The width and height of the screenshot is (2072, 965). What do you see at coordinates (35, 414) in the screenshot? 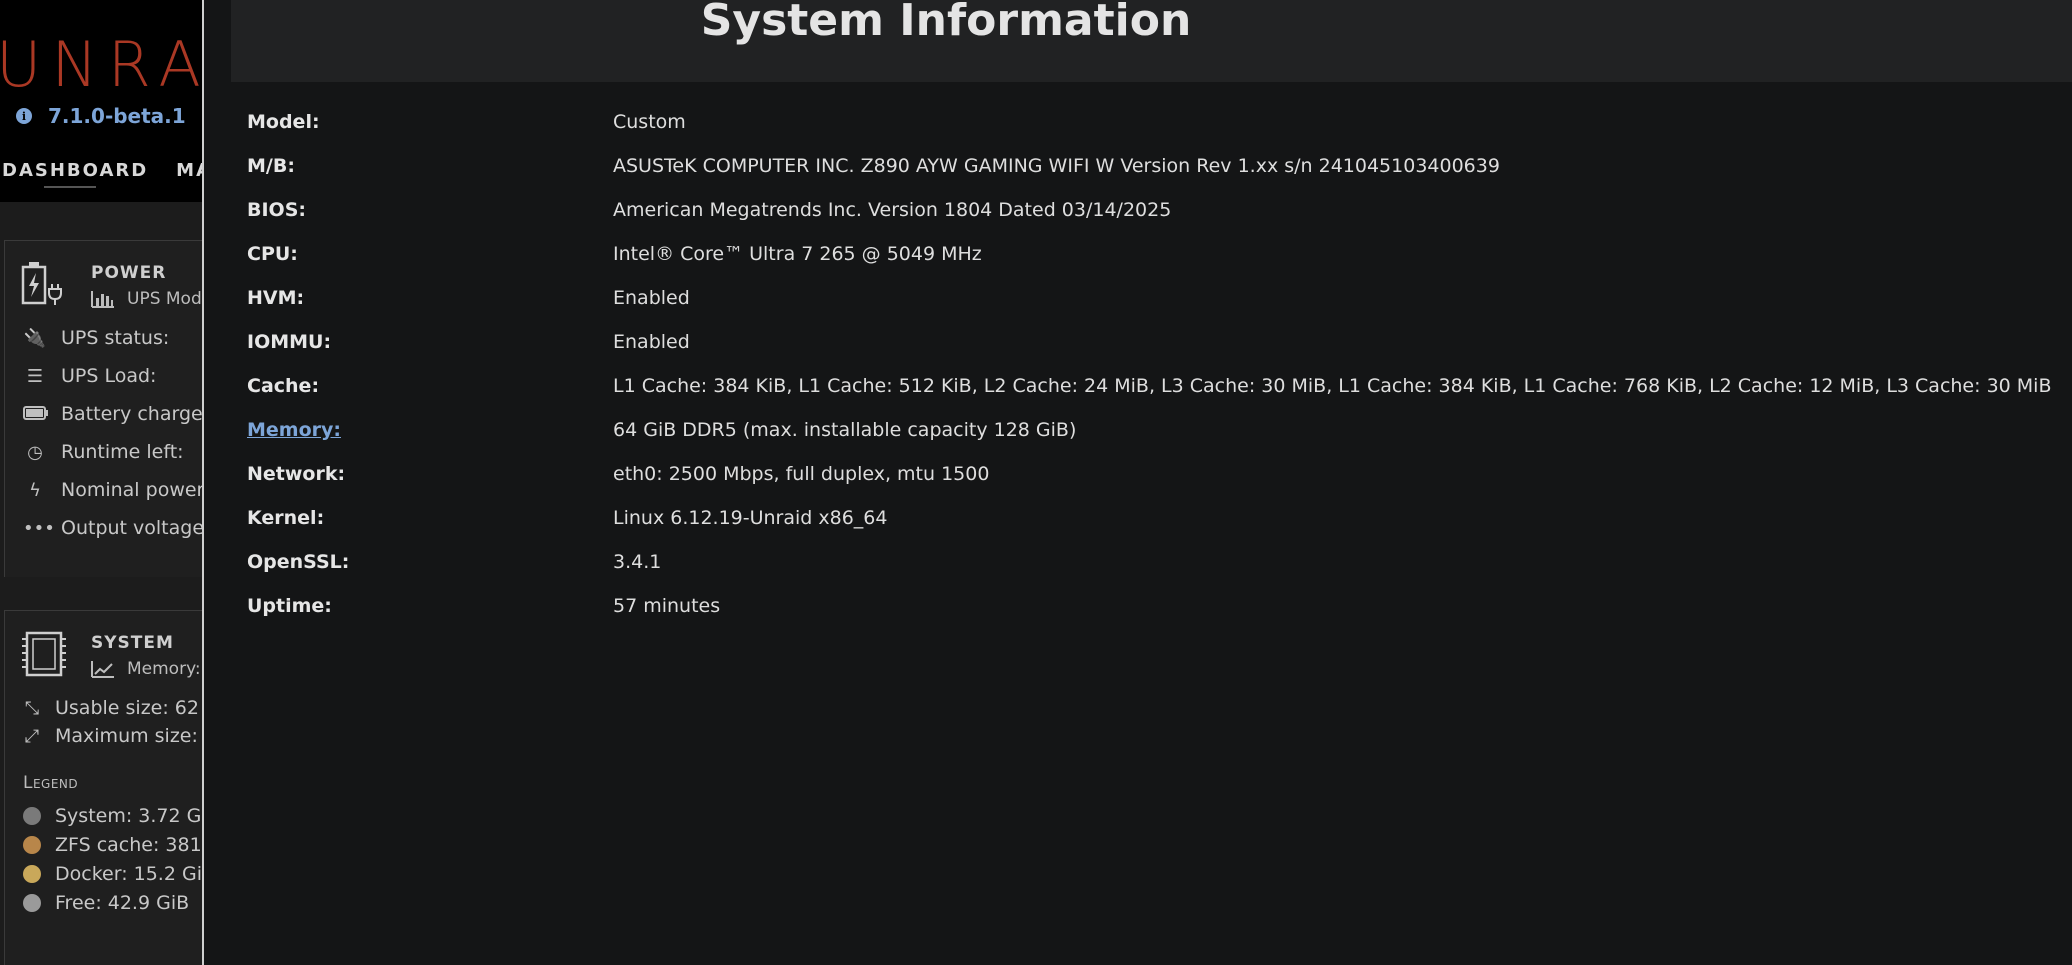
I see `battery-icon` at bounding box center [35, 414].